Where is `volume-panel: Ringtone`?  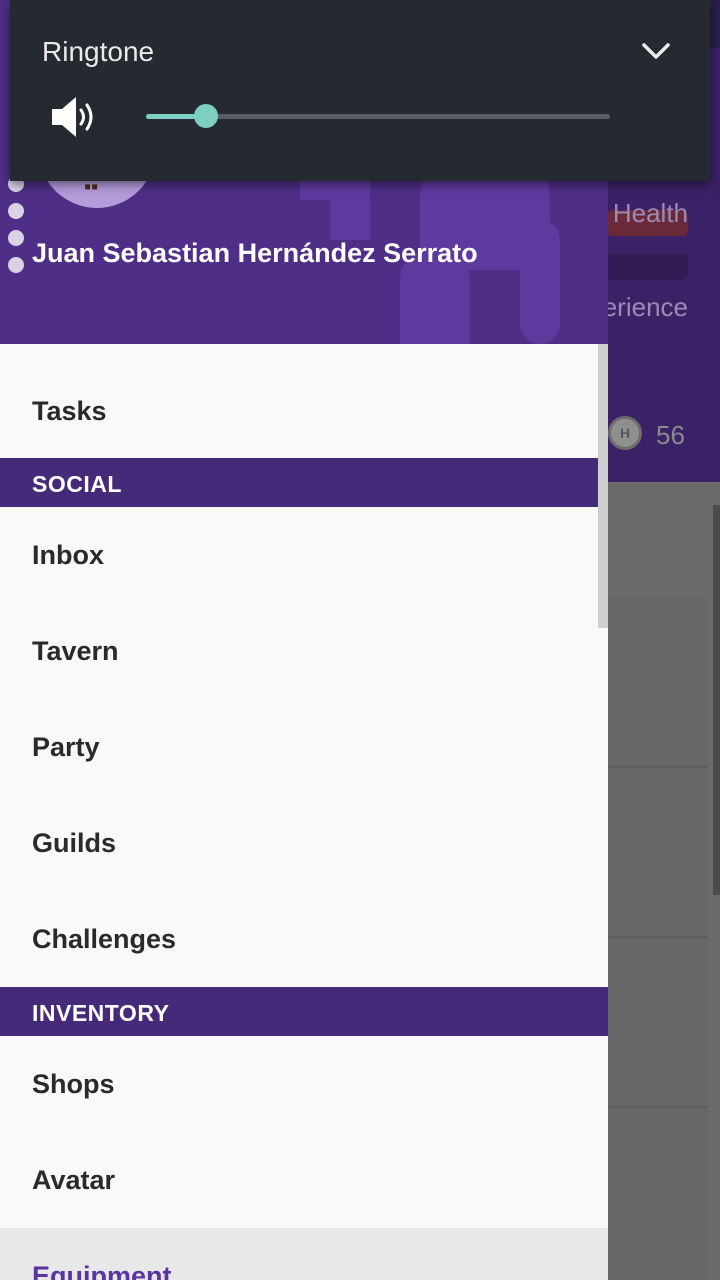 volume-panel: Ringtone is located at coordinates (360, 90).